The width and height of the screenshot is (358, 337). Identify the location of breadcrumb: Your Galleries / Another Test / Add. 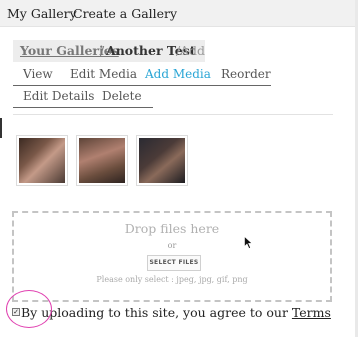
(109, 51).